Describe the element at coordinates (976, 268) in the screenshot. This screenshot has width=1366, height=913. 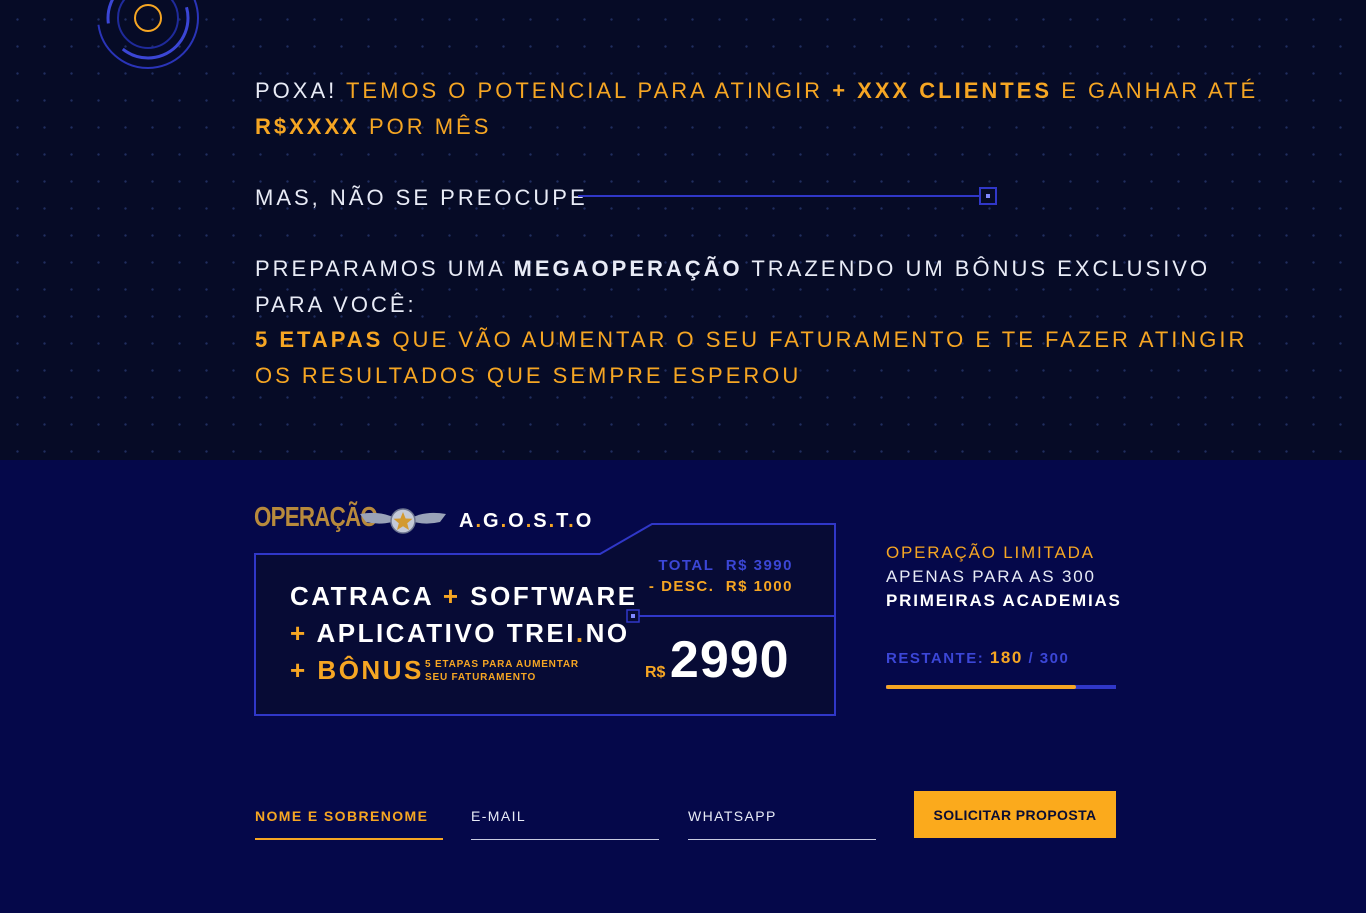
I see `hero-text: TRAZENDO UM BÔNUS EXCLUSIVO` at that location.